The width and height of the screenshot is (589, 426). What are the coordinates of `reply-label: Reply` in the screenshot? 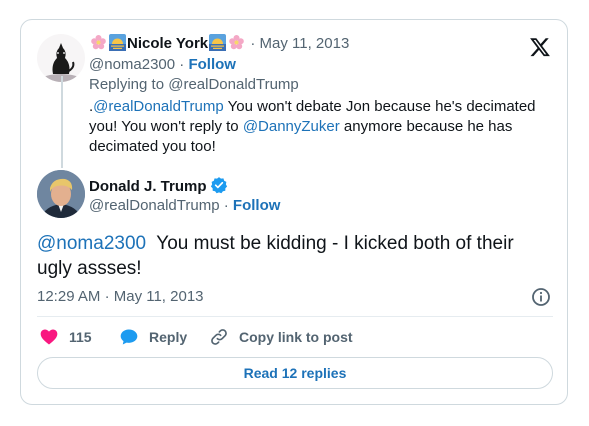 It's located at (168, 337).